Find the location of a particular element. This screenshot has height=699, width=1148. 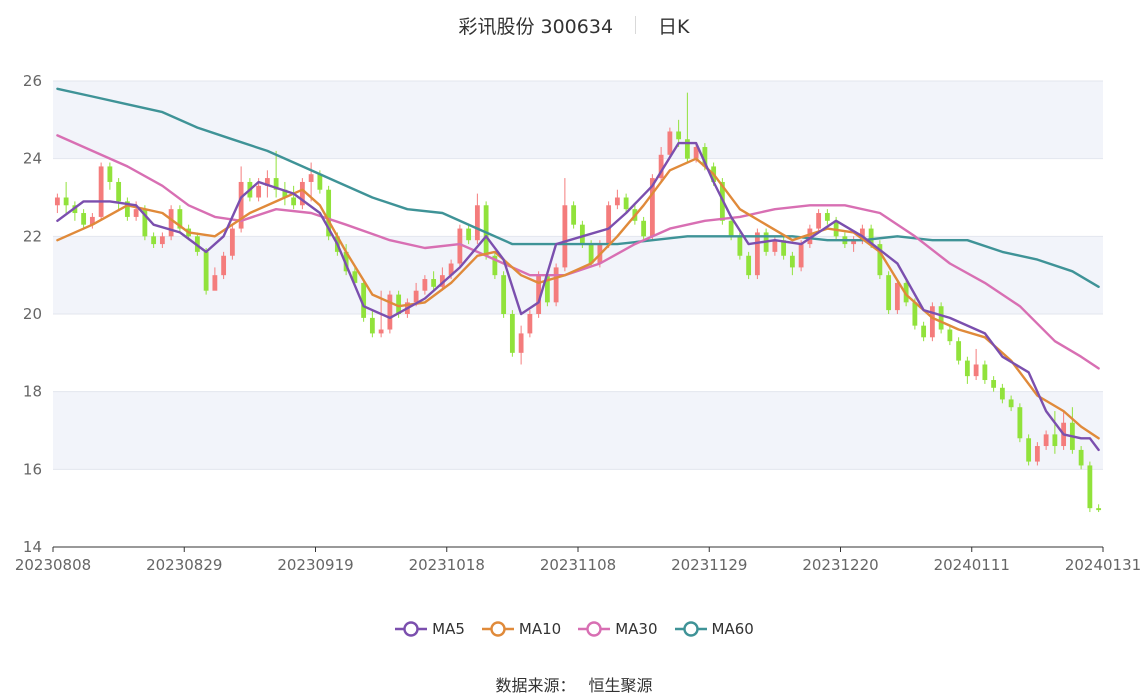

legend-label: MA10 is located at coordinates (540, 629).